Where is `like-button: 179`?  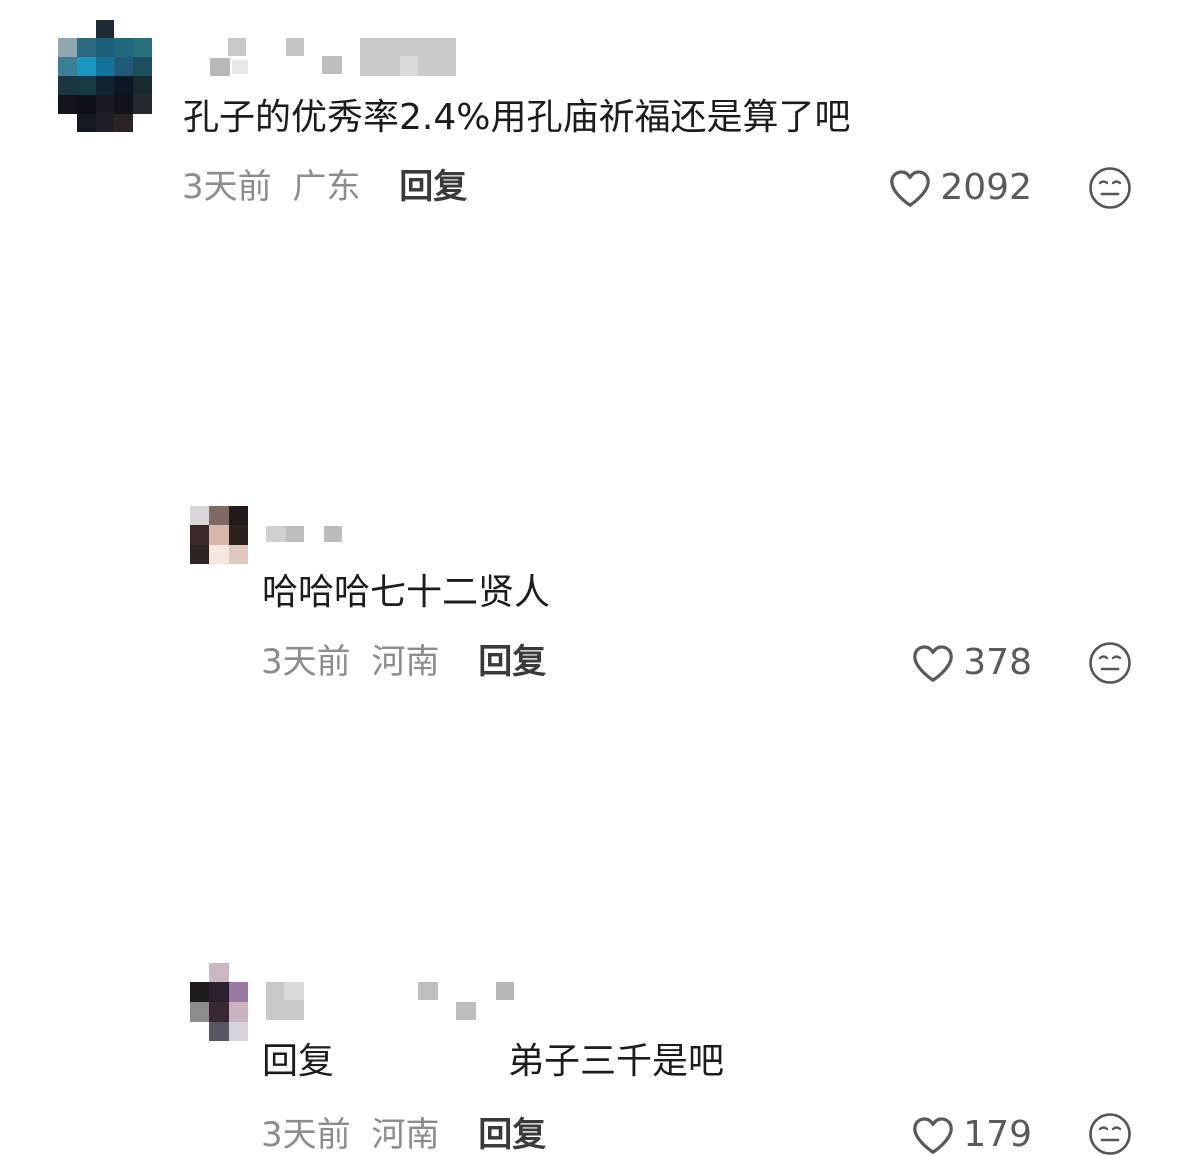 like-button: 179 is located at coordinates (971, 1135).